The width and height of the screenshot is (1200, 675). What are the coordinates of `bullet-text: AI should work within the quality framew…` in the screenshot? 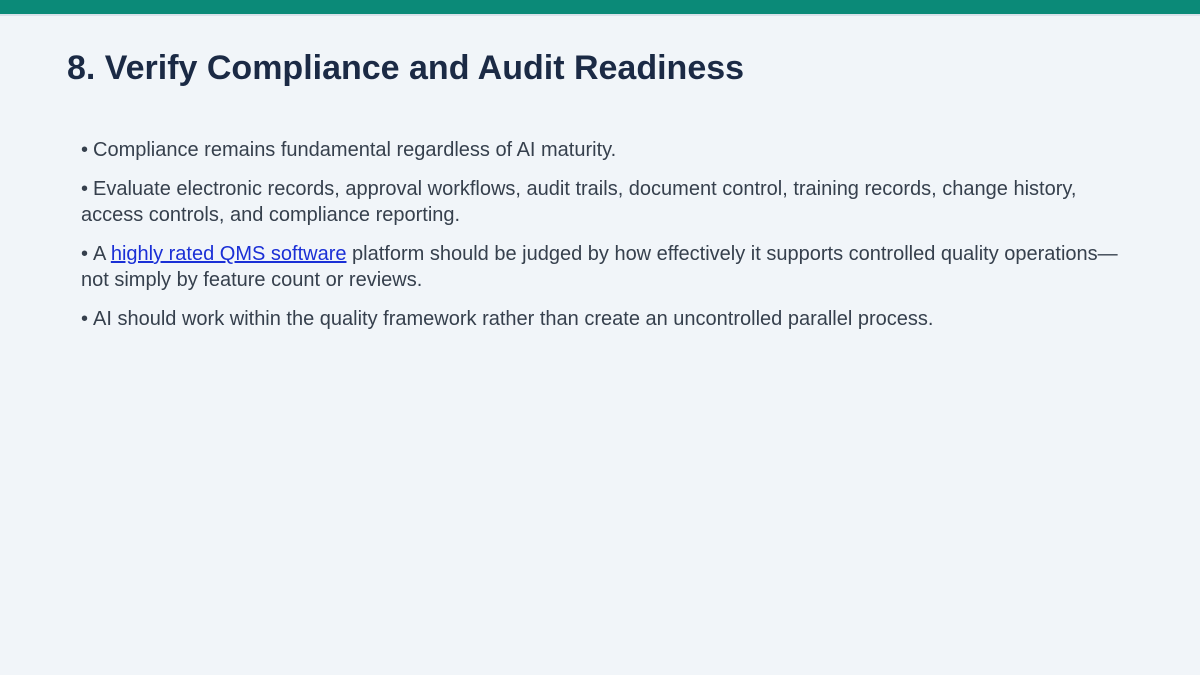 It's located at (513, 319).